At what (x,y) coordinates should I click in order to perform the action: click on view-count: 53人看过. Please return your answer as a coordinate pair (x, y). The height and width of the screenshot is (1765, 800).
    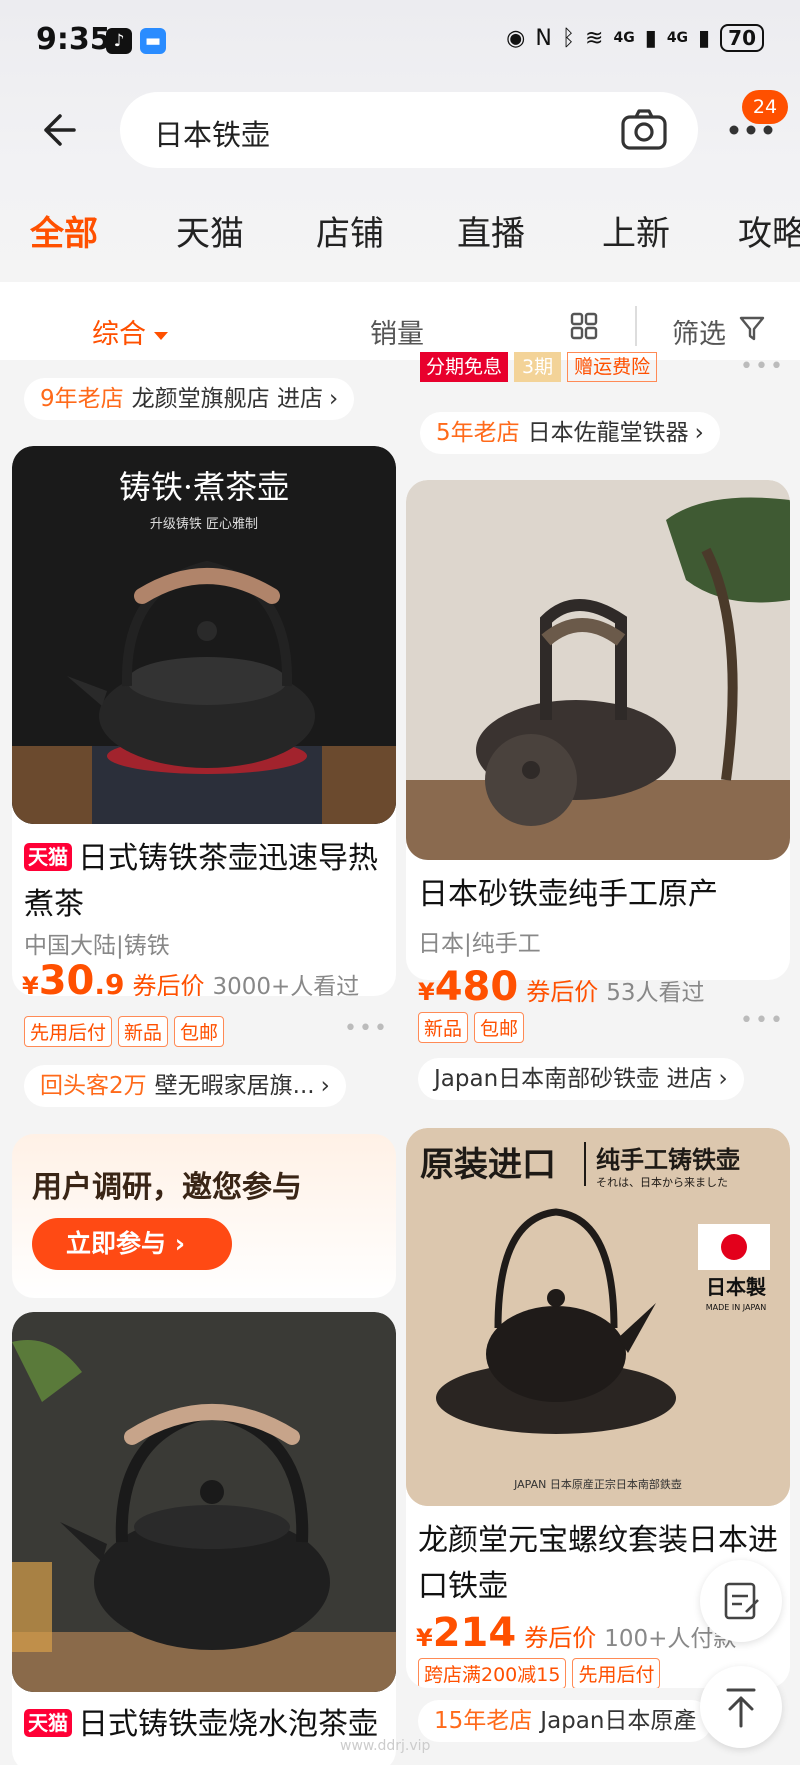
    Looking at the image, I should click on (655, 993).